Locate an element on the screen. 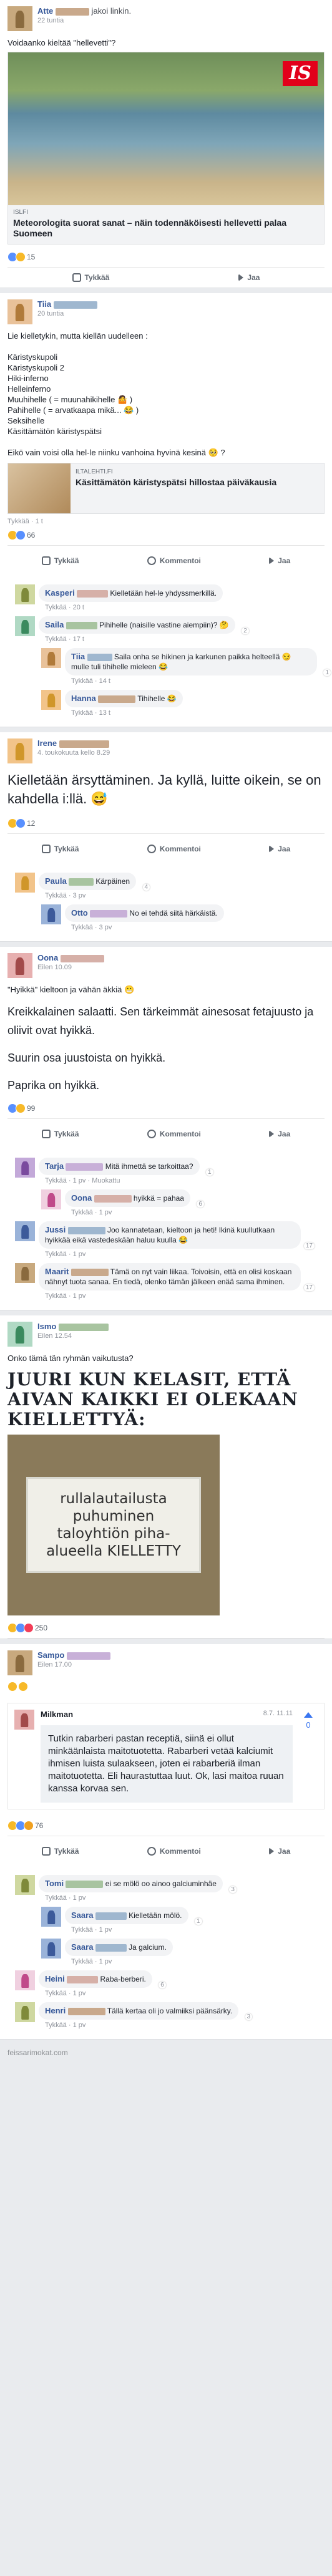  post-time: Eilen 17.00 is located at coordinates (73, 1664).